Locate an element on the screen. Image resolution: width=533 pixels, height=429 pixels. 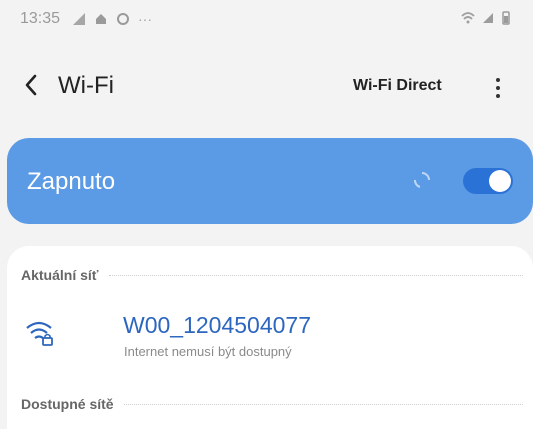
cellular-icon is located at coordinates (488, 18).